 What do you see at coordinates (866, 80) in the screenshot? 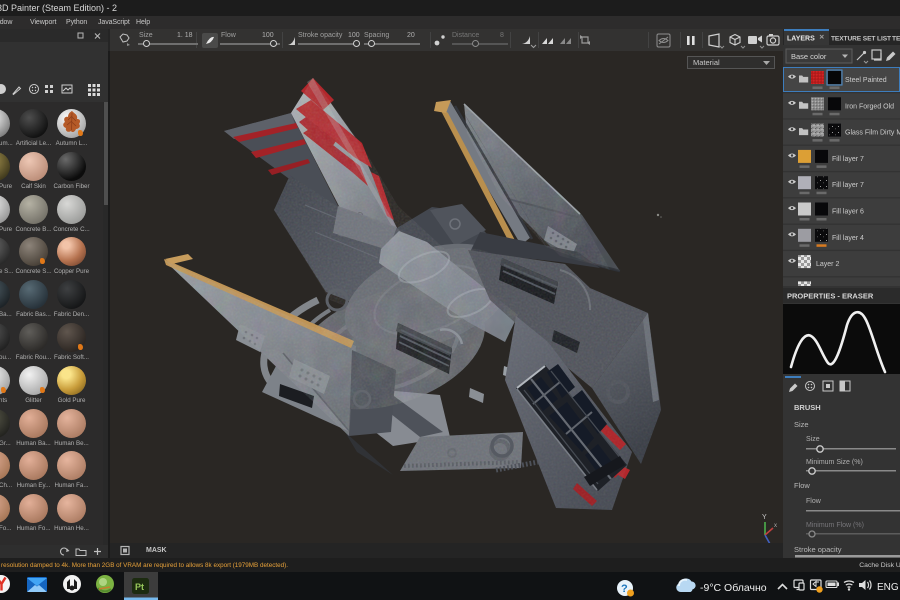
I see `svg-text: Steel Painted` at bounding box center [866, 80].